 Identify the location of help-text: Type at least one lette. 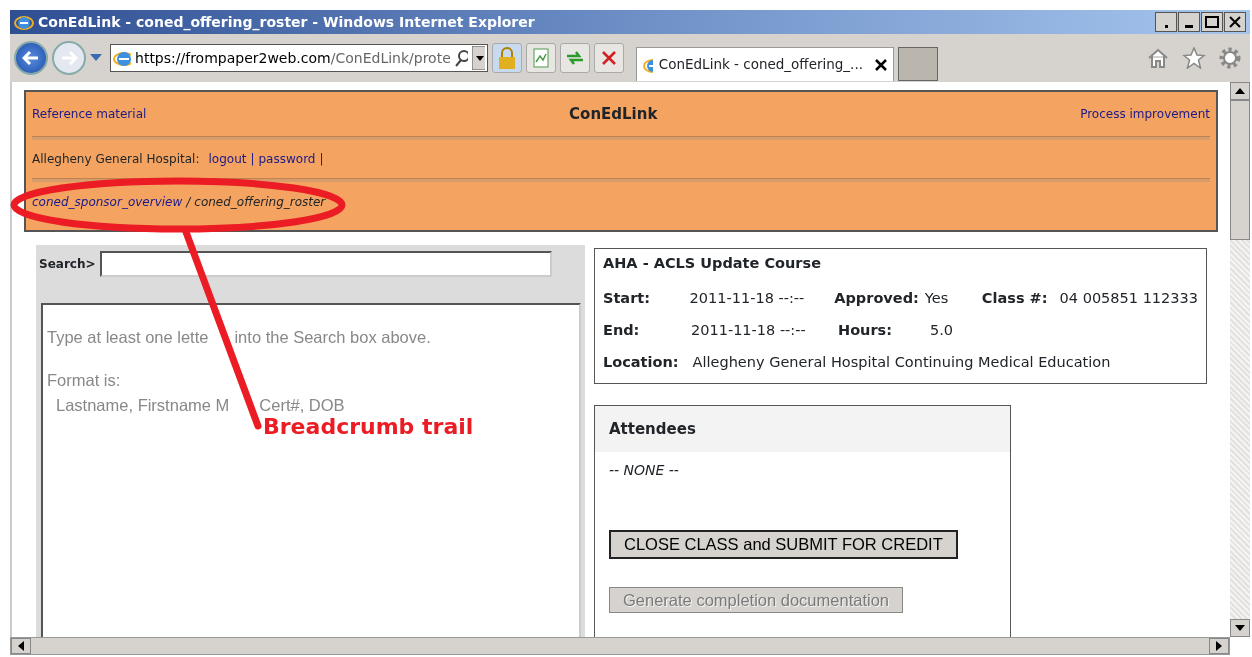
(128, 337).